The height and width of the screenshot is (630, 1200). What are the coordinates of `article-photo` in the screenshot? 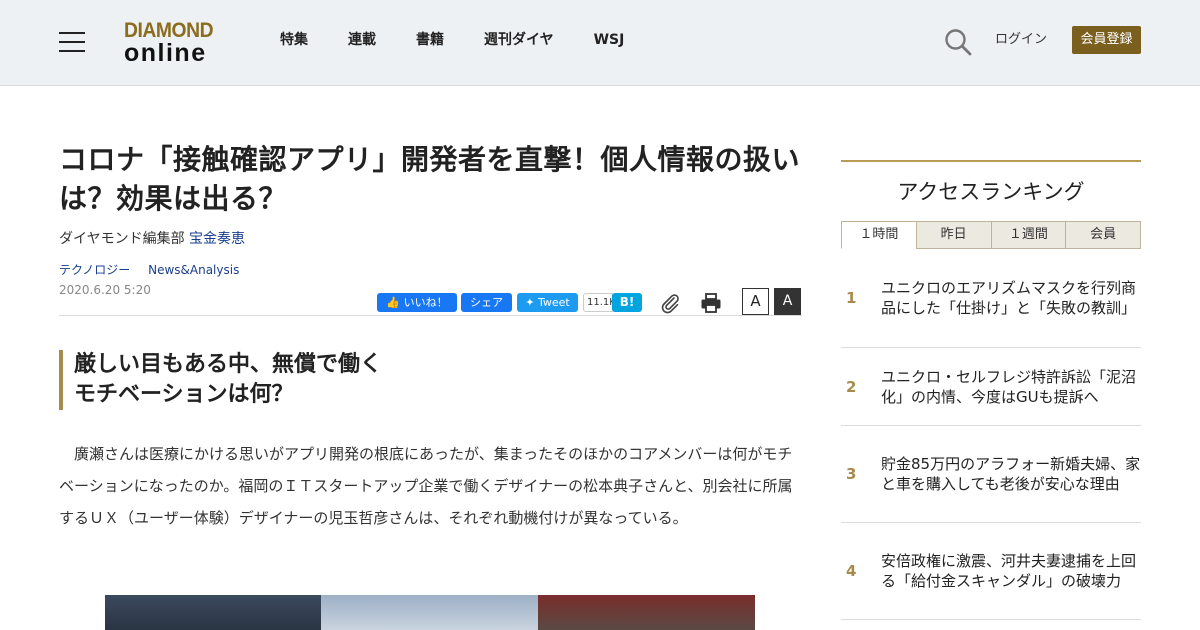 It's located at (430, 612).